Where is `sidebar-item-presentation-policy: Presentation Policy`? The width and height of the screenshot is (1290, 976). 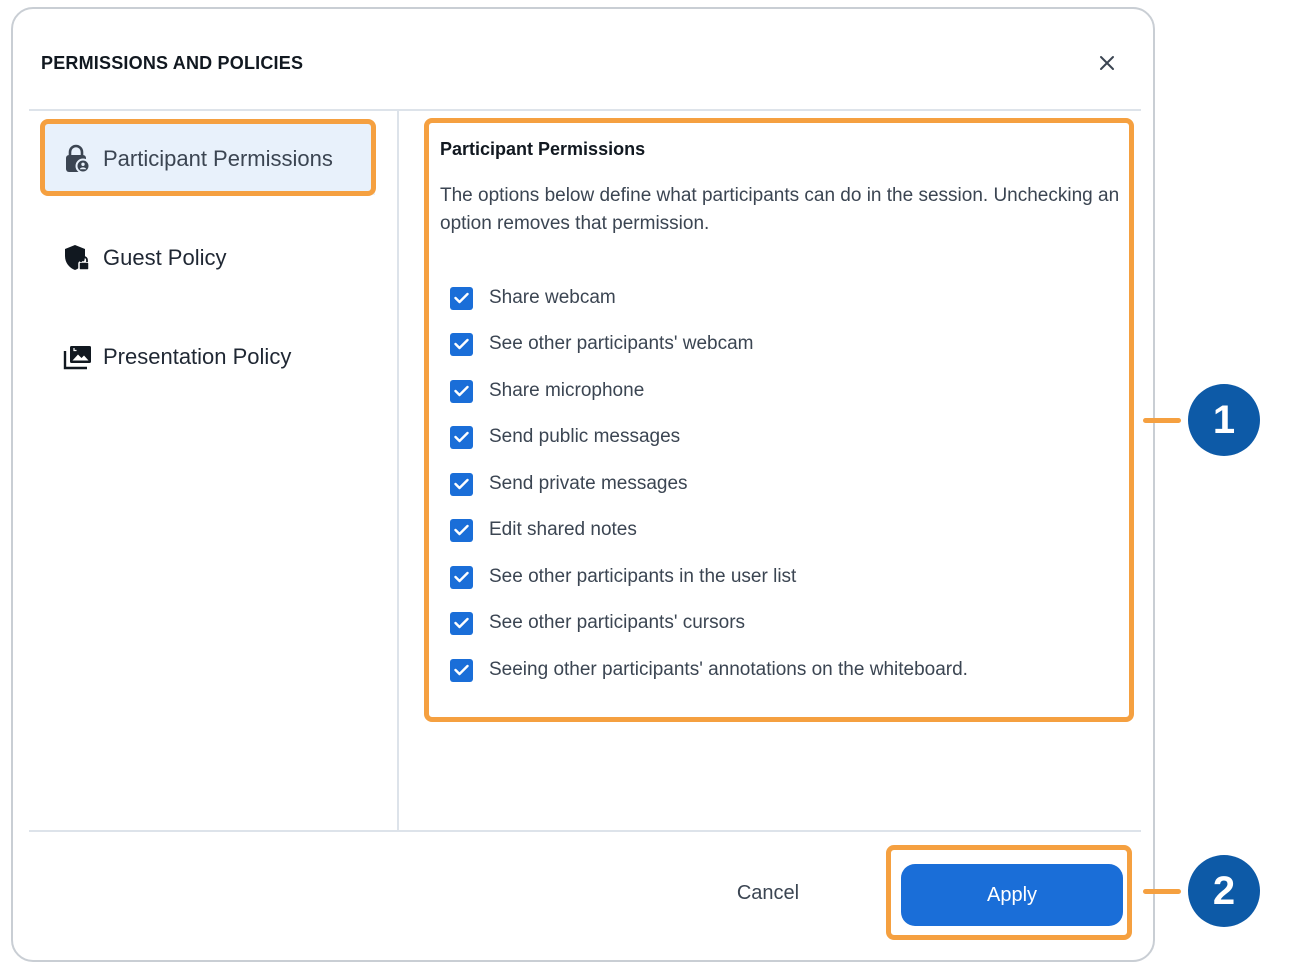 sidebar-item-presentation-policy: Presentation Policy is located at coordinates (210, 357).